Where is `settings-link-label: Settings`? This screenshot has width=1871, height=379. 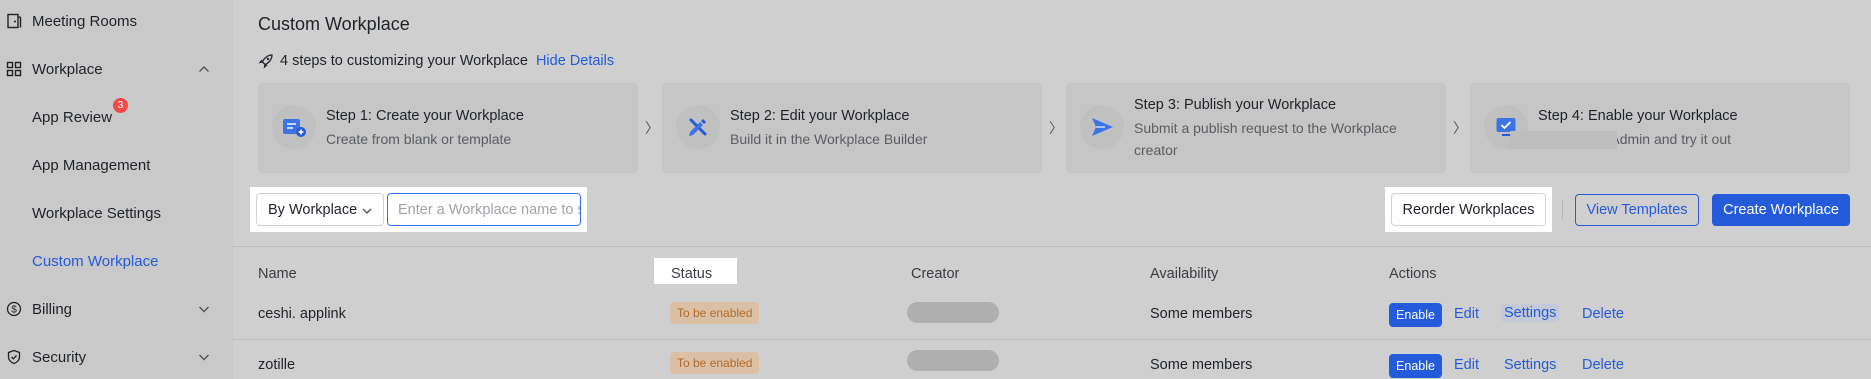 settings-link-label: Settings is located at coordinates (1530, 313).